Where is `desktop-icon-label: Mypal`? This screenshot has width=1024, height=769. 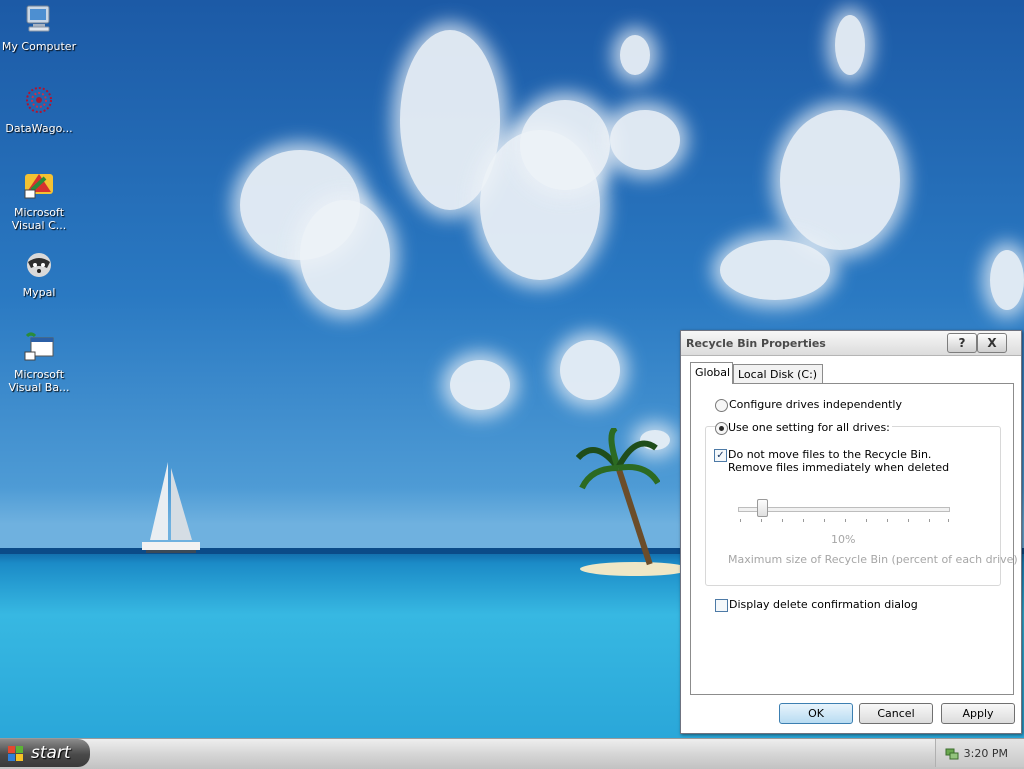
desktop-icon-label: Mypal is located at coordinates (39, 292).